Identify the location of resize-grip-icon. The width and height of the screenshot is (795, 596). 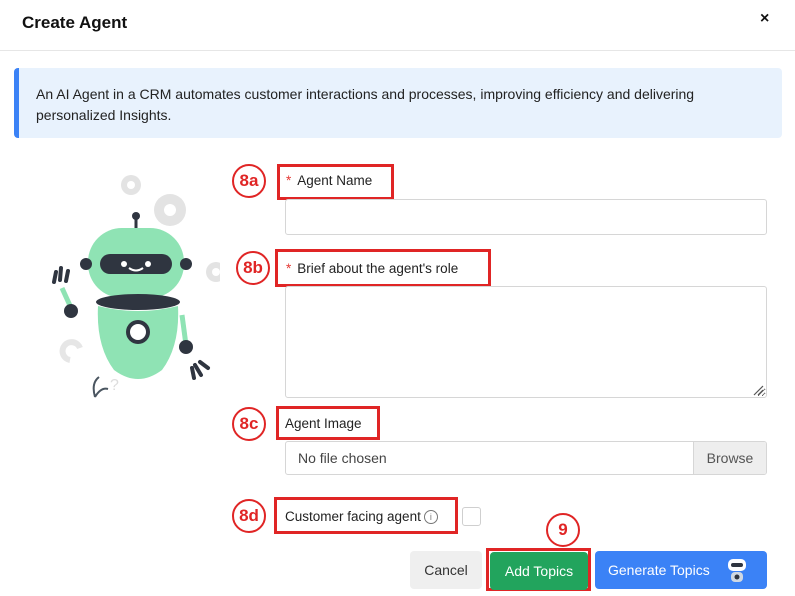
(758, 390).